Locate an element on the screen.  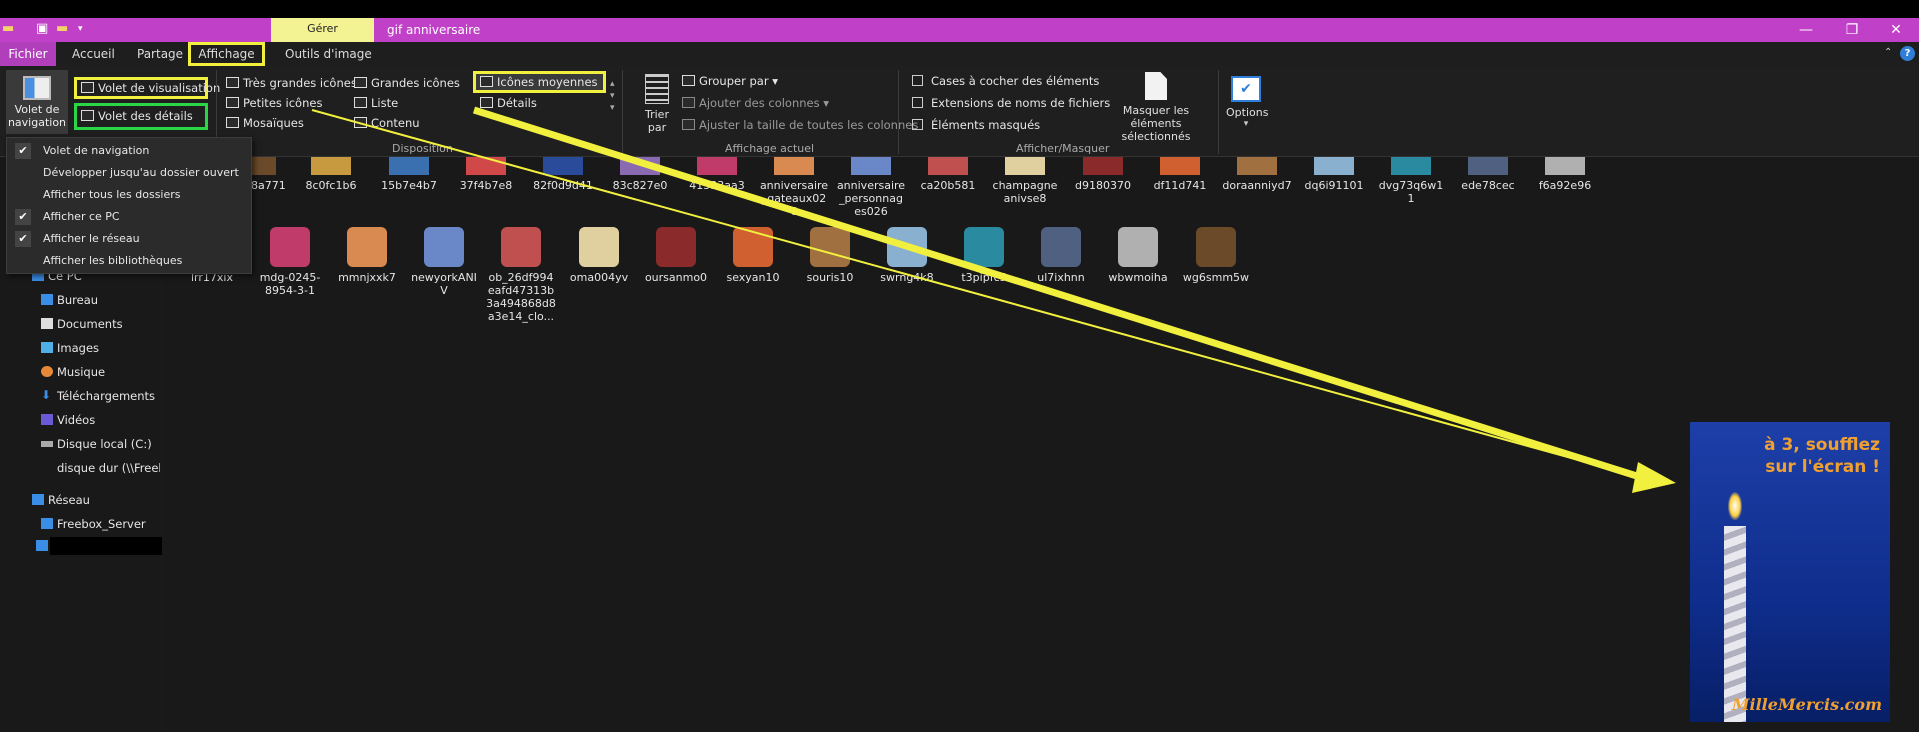
arrow-head-icon is located at coordinates (1654, 477).